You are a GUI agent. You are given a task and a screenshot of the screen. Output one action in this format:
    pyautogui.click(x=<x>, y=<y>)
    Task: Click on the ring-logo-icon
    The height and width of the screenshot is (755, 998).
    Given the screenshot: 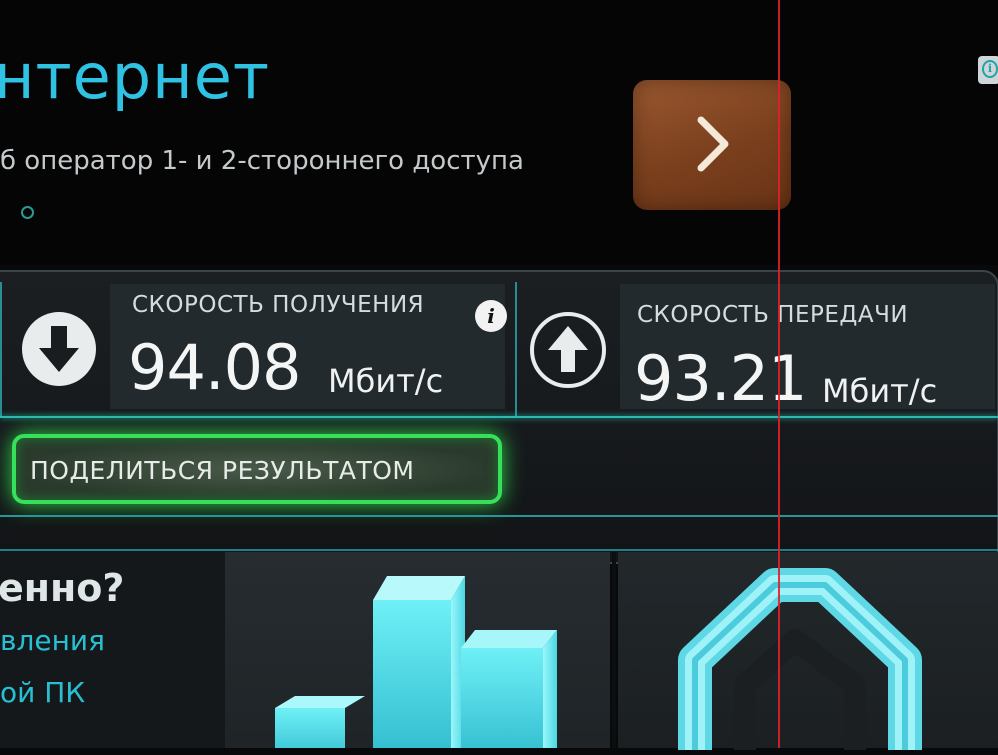 What is the action you would take?
    pyautogui.click(x=800, y=659)
    